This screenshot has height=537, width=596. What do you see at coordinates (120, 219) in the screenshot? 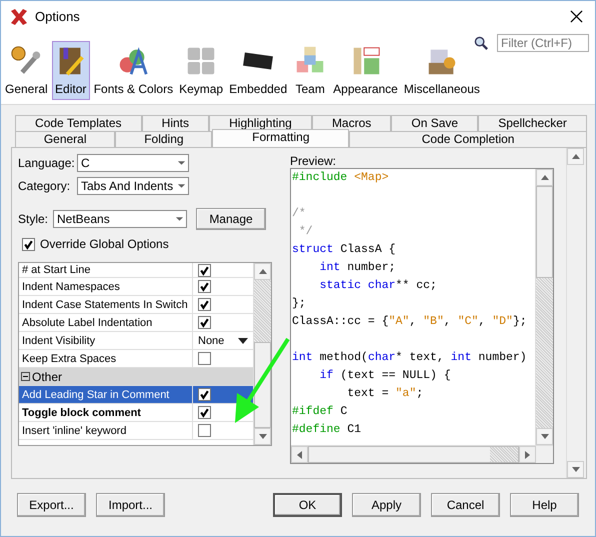
I see `style-dropdown: NetBeans` at bounding box center [120, 219].